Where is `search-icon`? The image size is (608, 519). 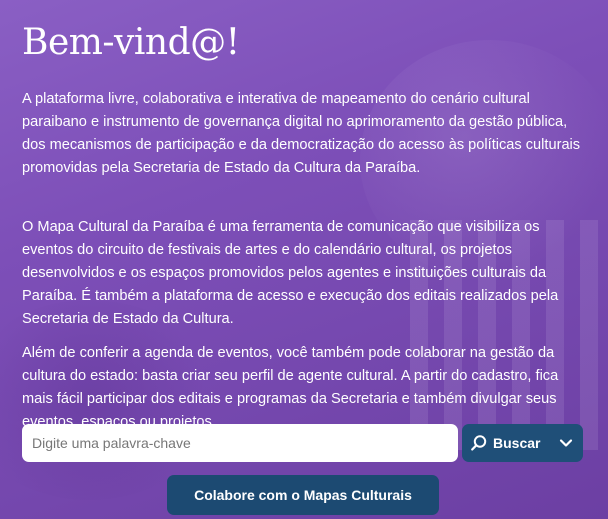 search-icon is located at coordinates (479, 443).